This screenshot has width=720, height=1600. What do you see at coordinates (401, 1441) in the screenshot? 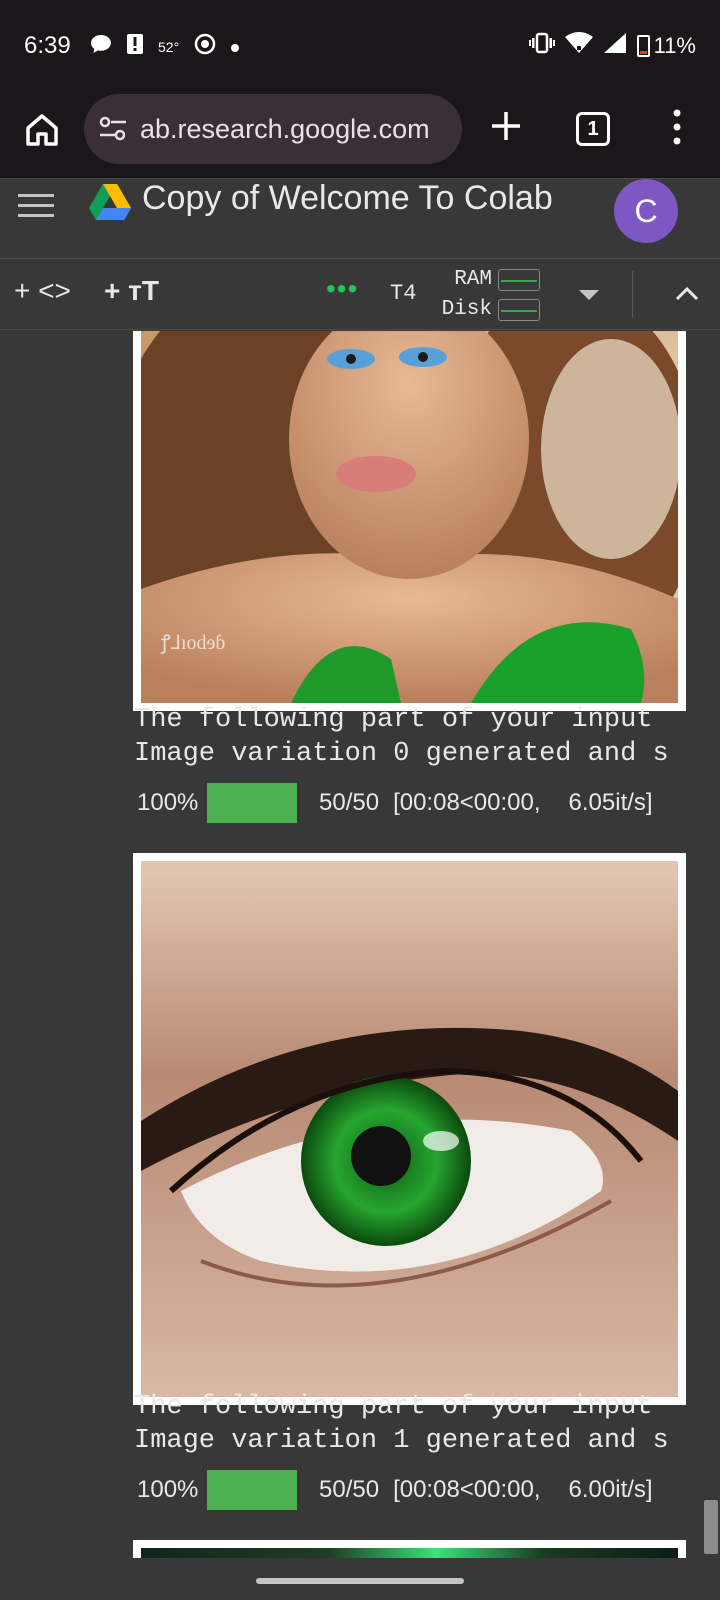
I see `output-text-line: Image variation 1 generated and s` at bounding box center [401, 1441].